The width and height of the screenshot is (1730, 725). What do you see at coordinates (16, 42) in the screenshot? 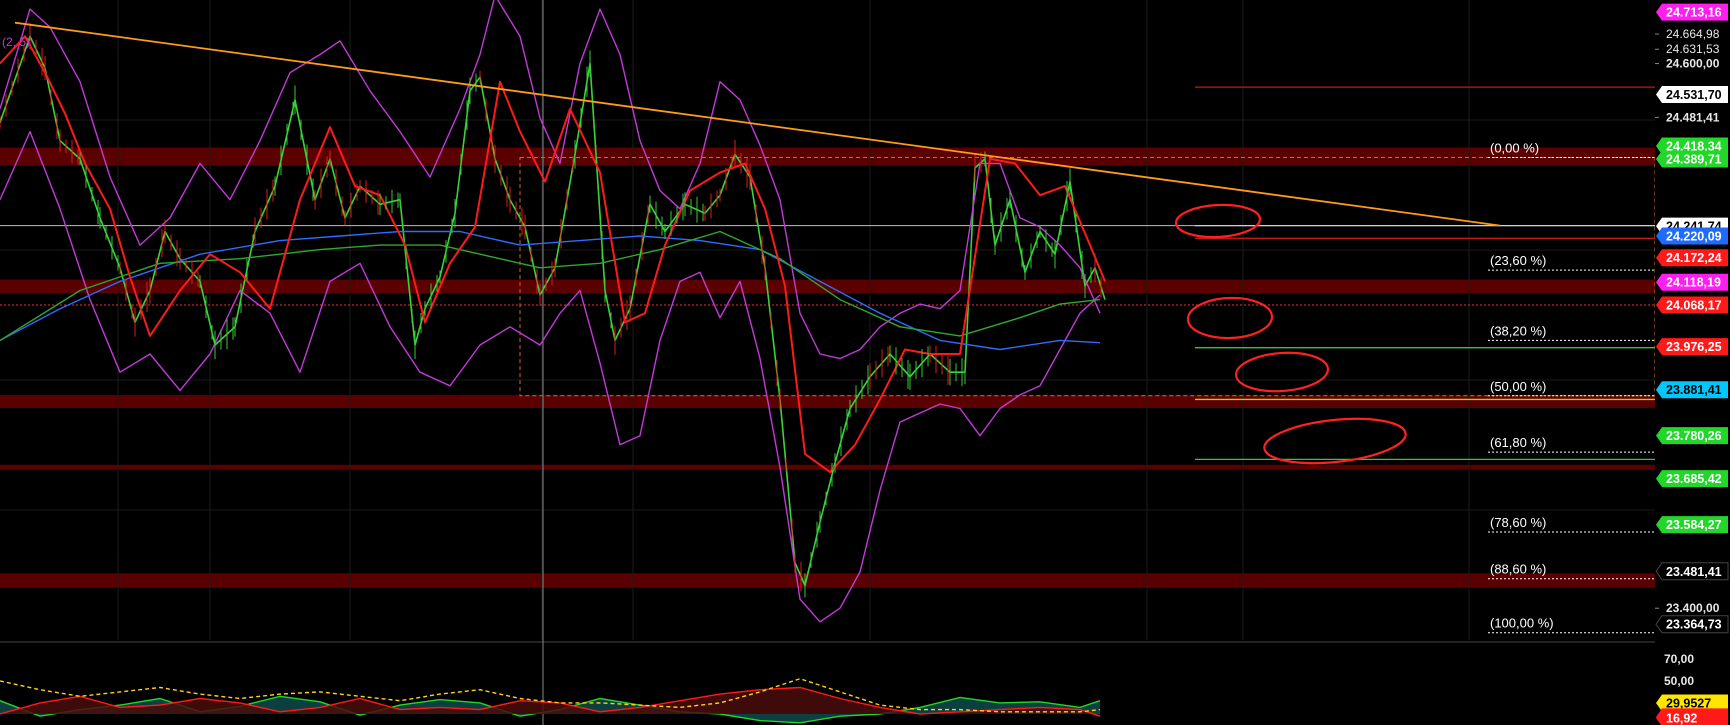
I see `legend-fragment: (2, 5)` at bounding box center [16, 42].